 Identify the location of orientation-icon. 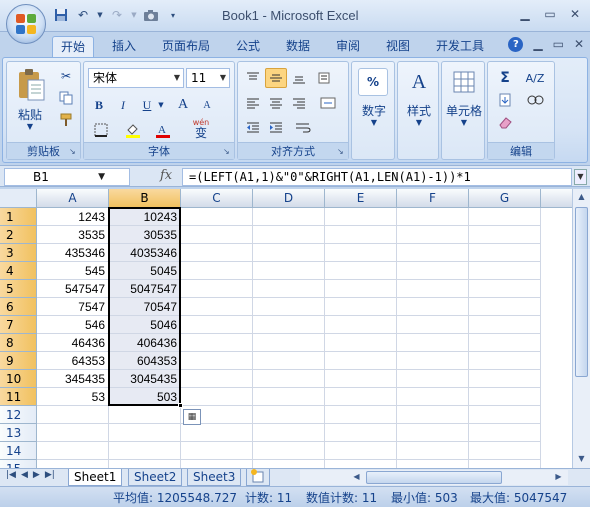
(325, 78).